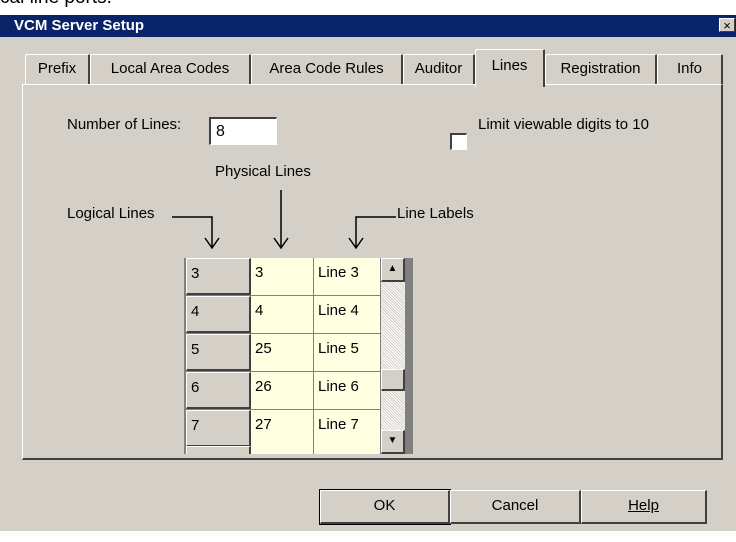 Image resolution: width=736 pixels, height=542 pixels. I want to click on help-button-label: Help, so click(643, 505).